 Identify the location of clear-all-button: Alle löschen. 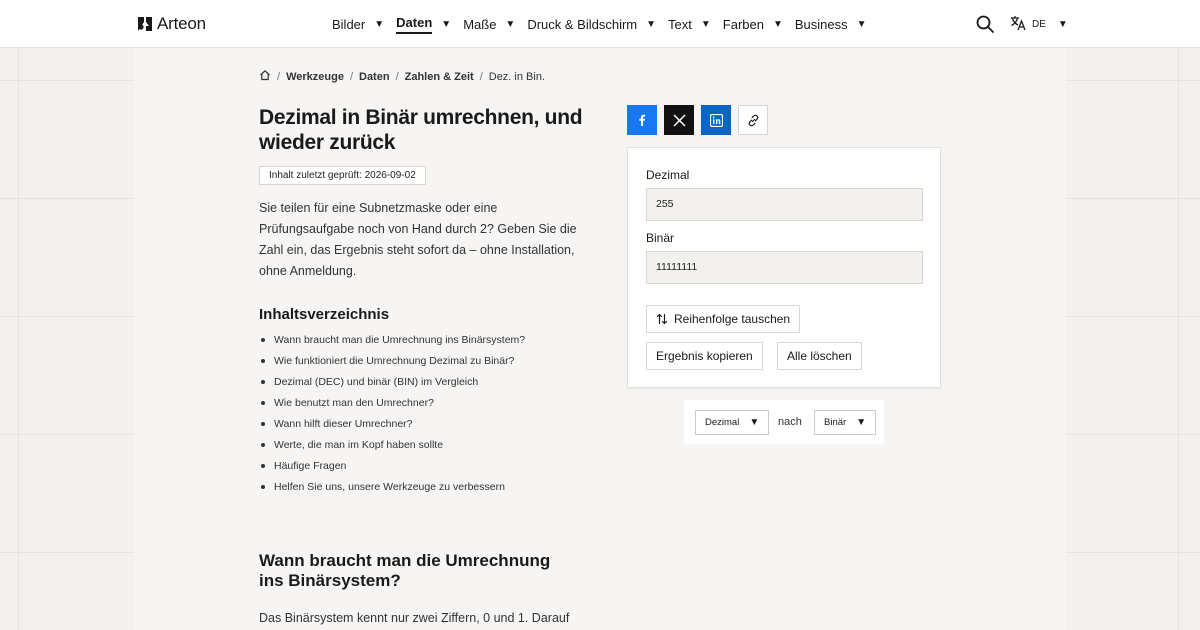
(819, 356).